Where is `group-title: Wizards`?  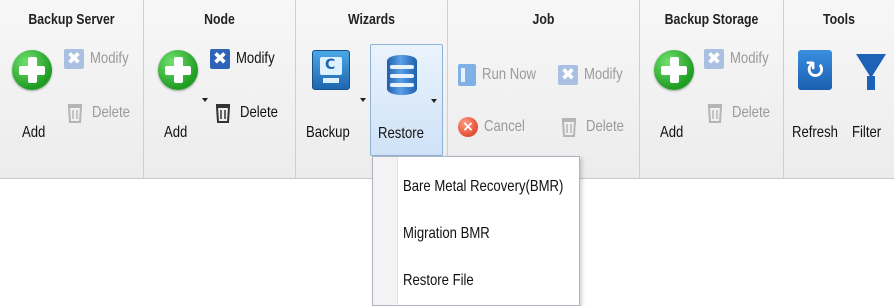 group-title: Wizards is located at coordinates (371, 19).